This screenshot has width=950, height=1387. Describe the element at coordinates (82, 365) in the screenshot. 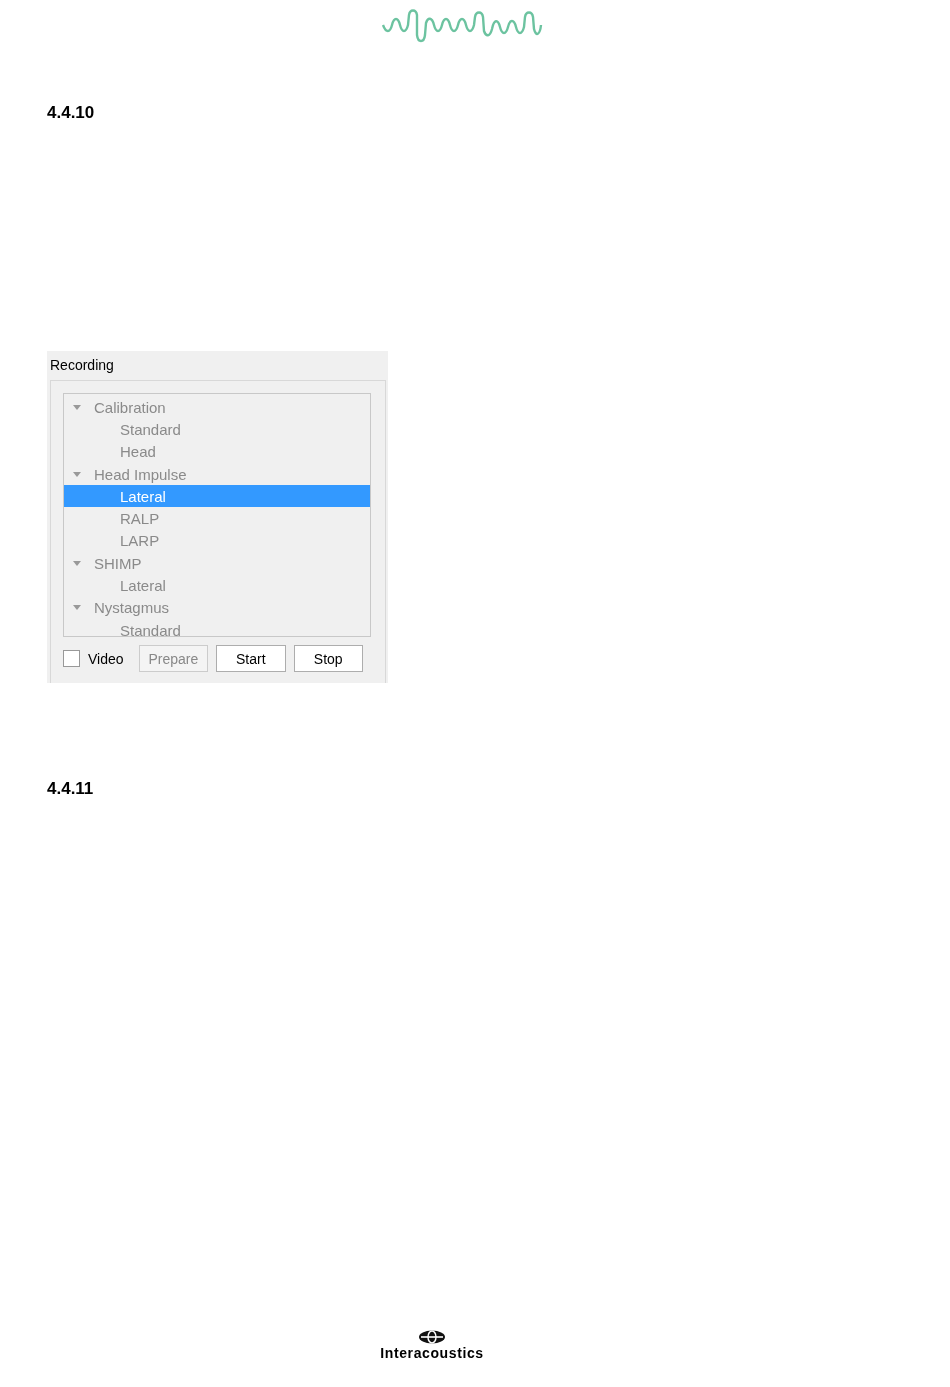

I see `panel-title: Recording` at that location.